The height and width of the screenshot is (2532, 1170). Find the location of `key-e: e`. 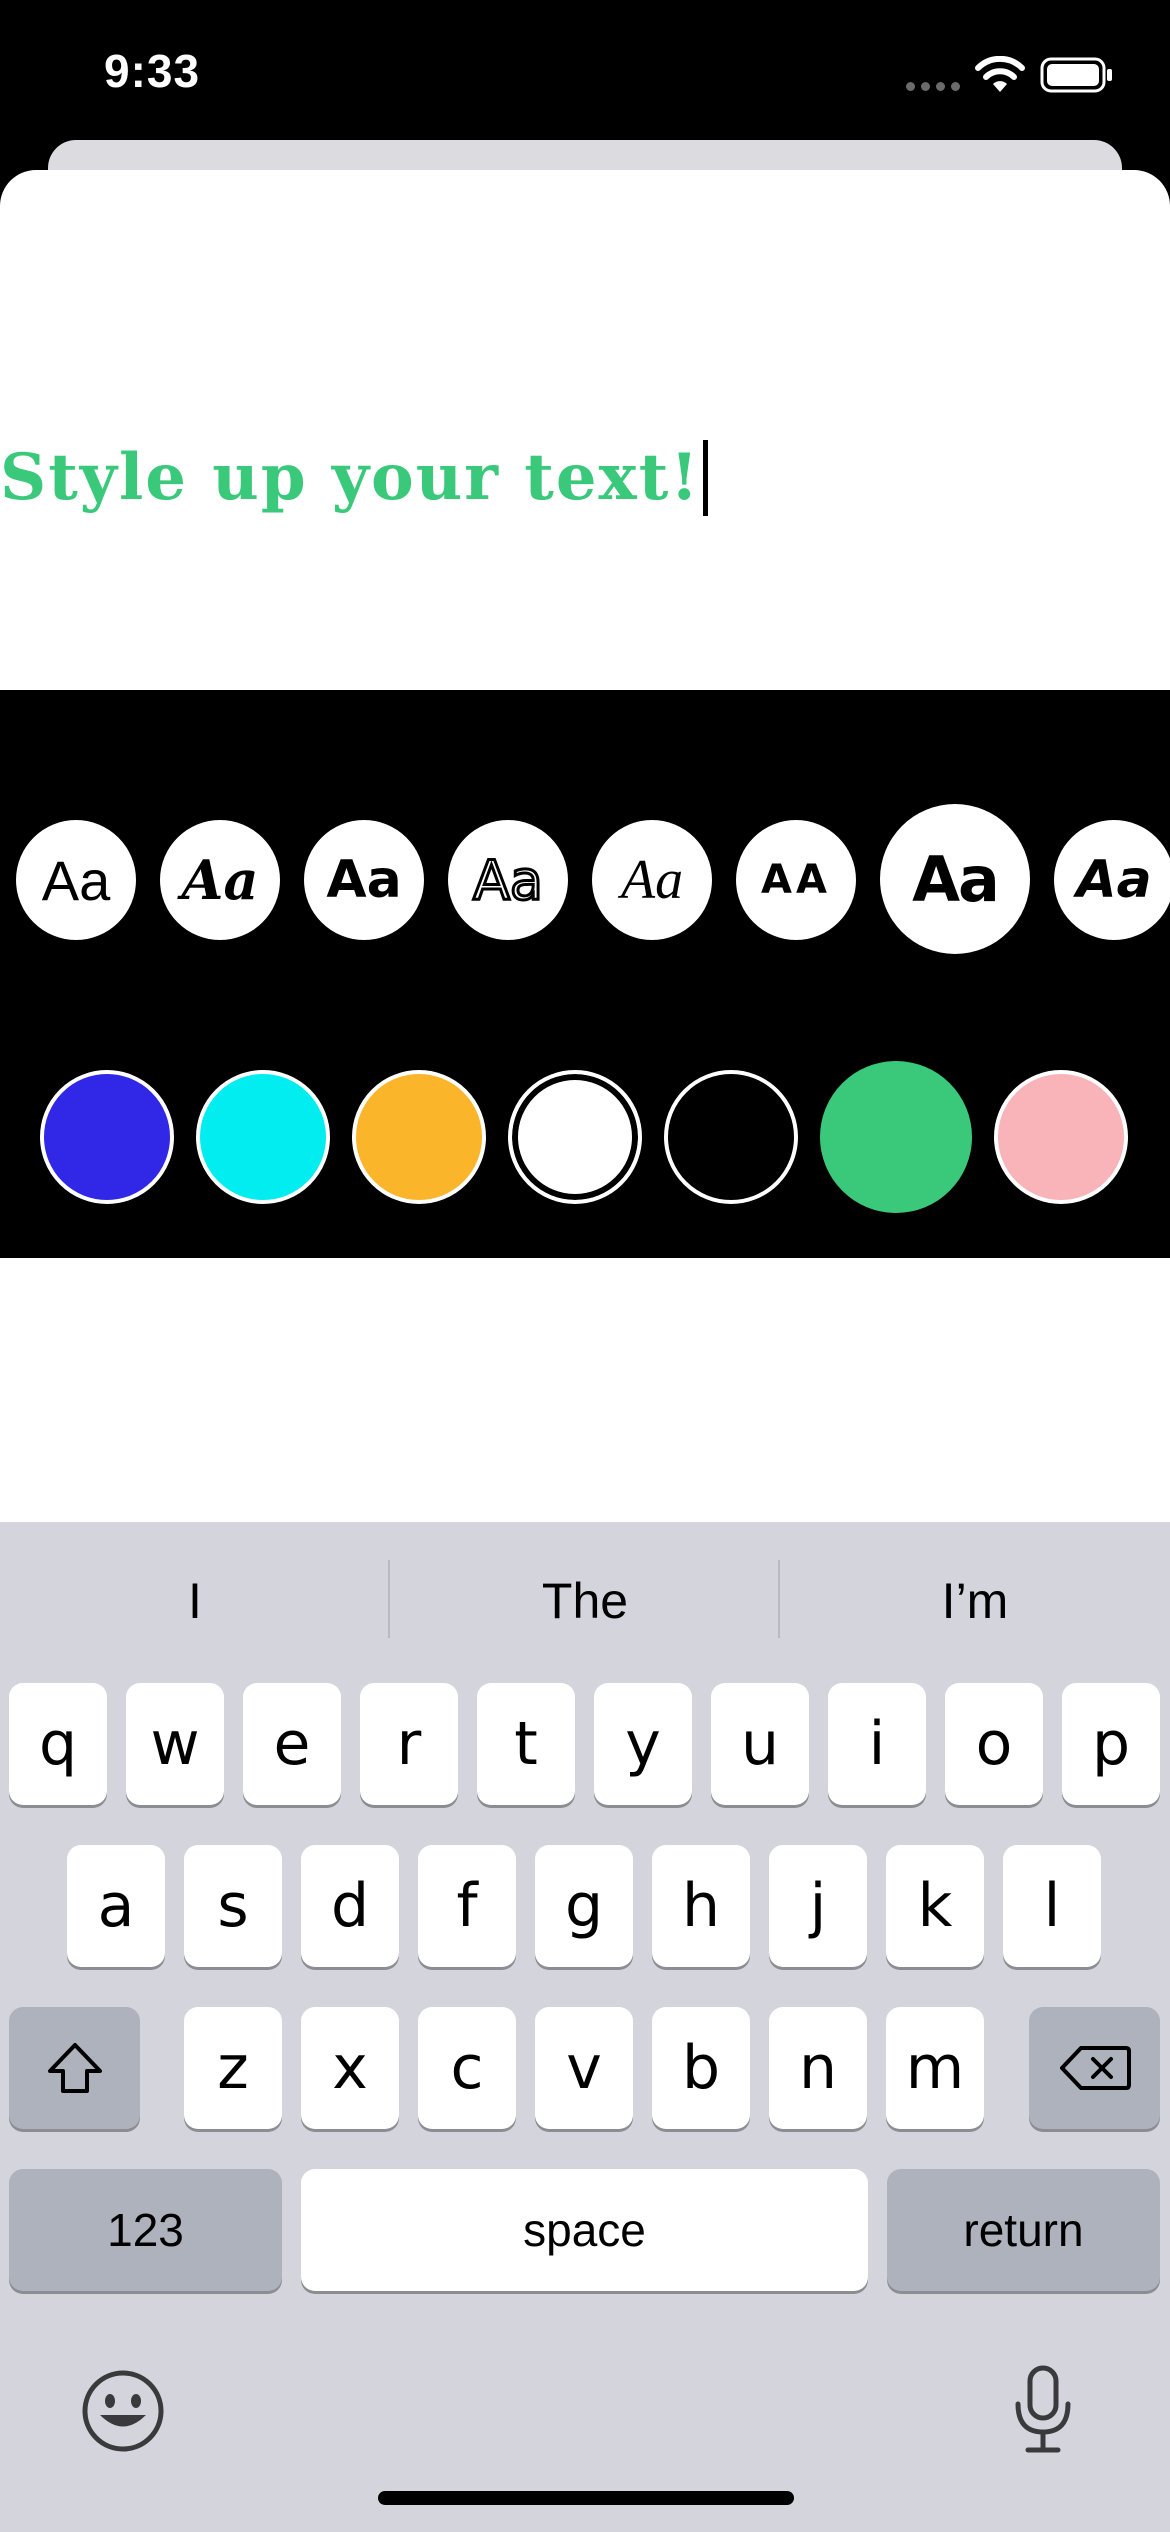

key-e: e is located at coordinates (292, 1744).